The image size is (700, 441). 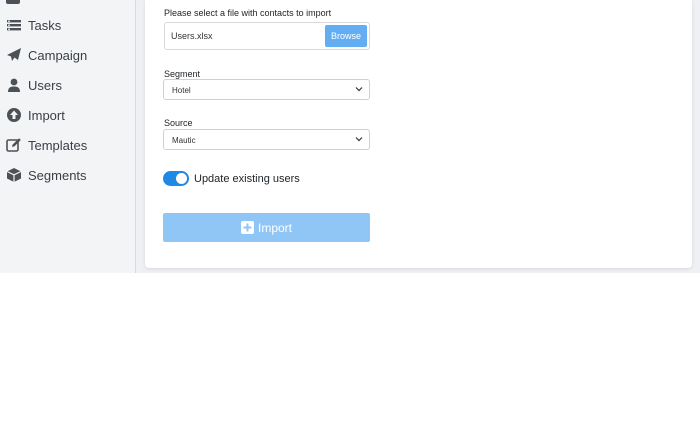 I want to click on segment-label: Segment, so click(x=182, y=74).